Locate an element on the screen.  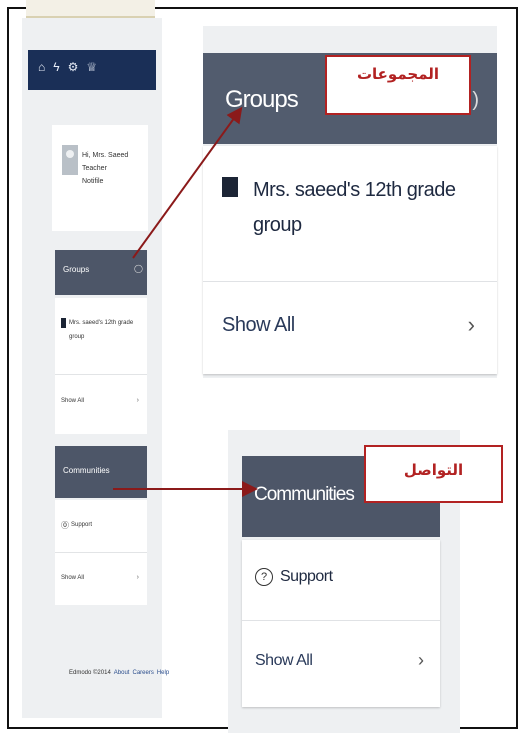
mini-footer: Edmodo ©2014 About Careers Help is located at coordinates (119, 673).